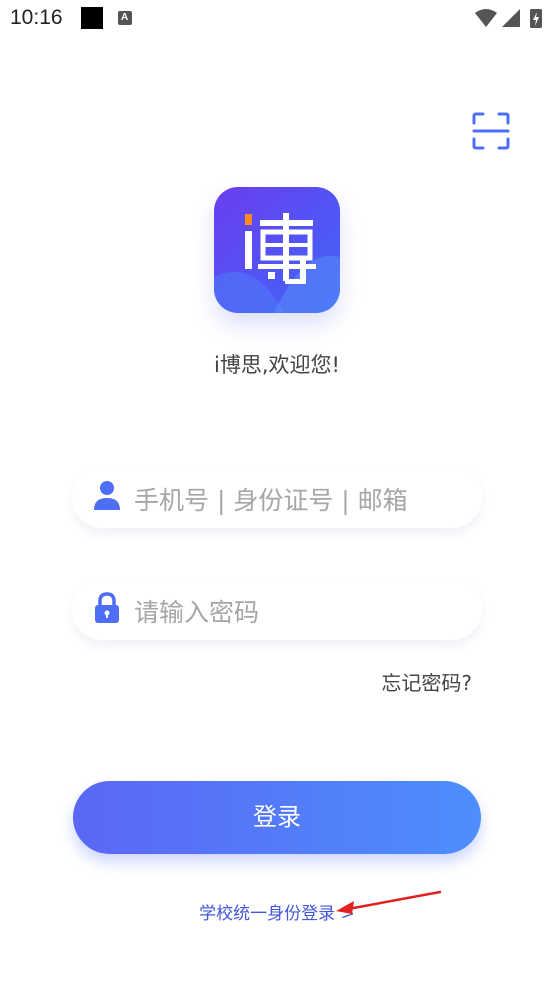  What do you see at coordinates (277, 609) in the screenshot?
I see `password-field: 请输入密码` at bounding box center [277, 609].